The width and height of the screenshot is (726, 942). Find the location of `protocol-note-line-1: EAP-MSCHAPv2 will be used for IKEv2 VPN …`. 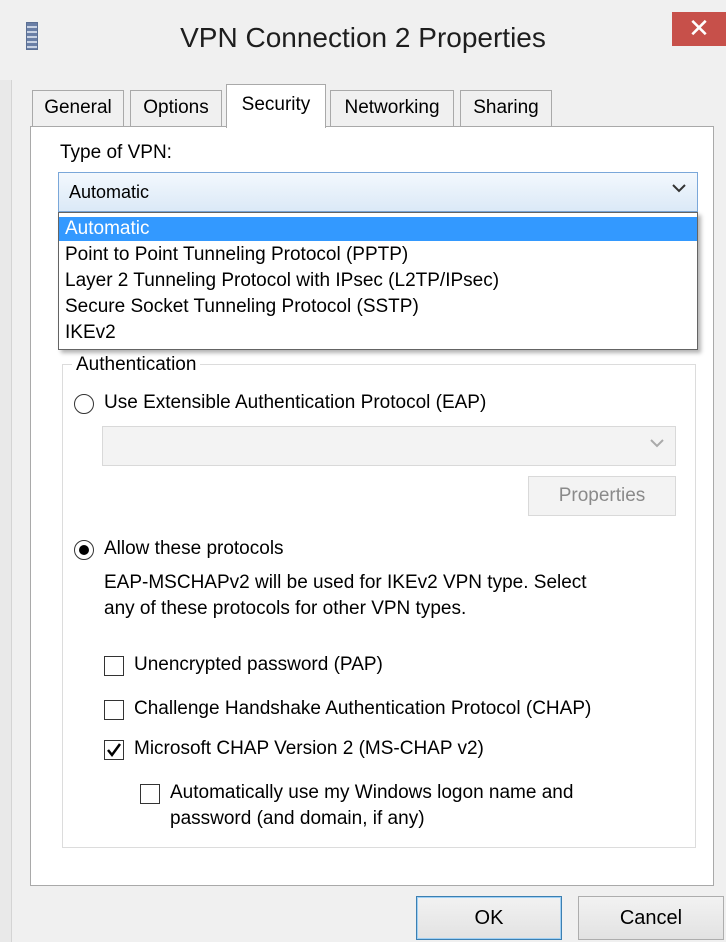

protocol-note-line-1: EAP-MSCHAPv2 will be used for IKEv2 VPN … is located at coordinates (345, 582).